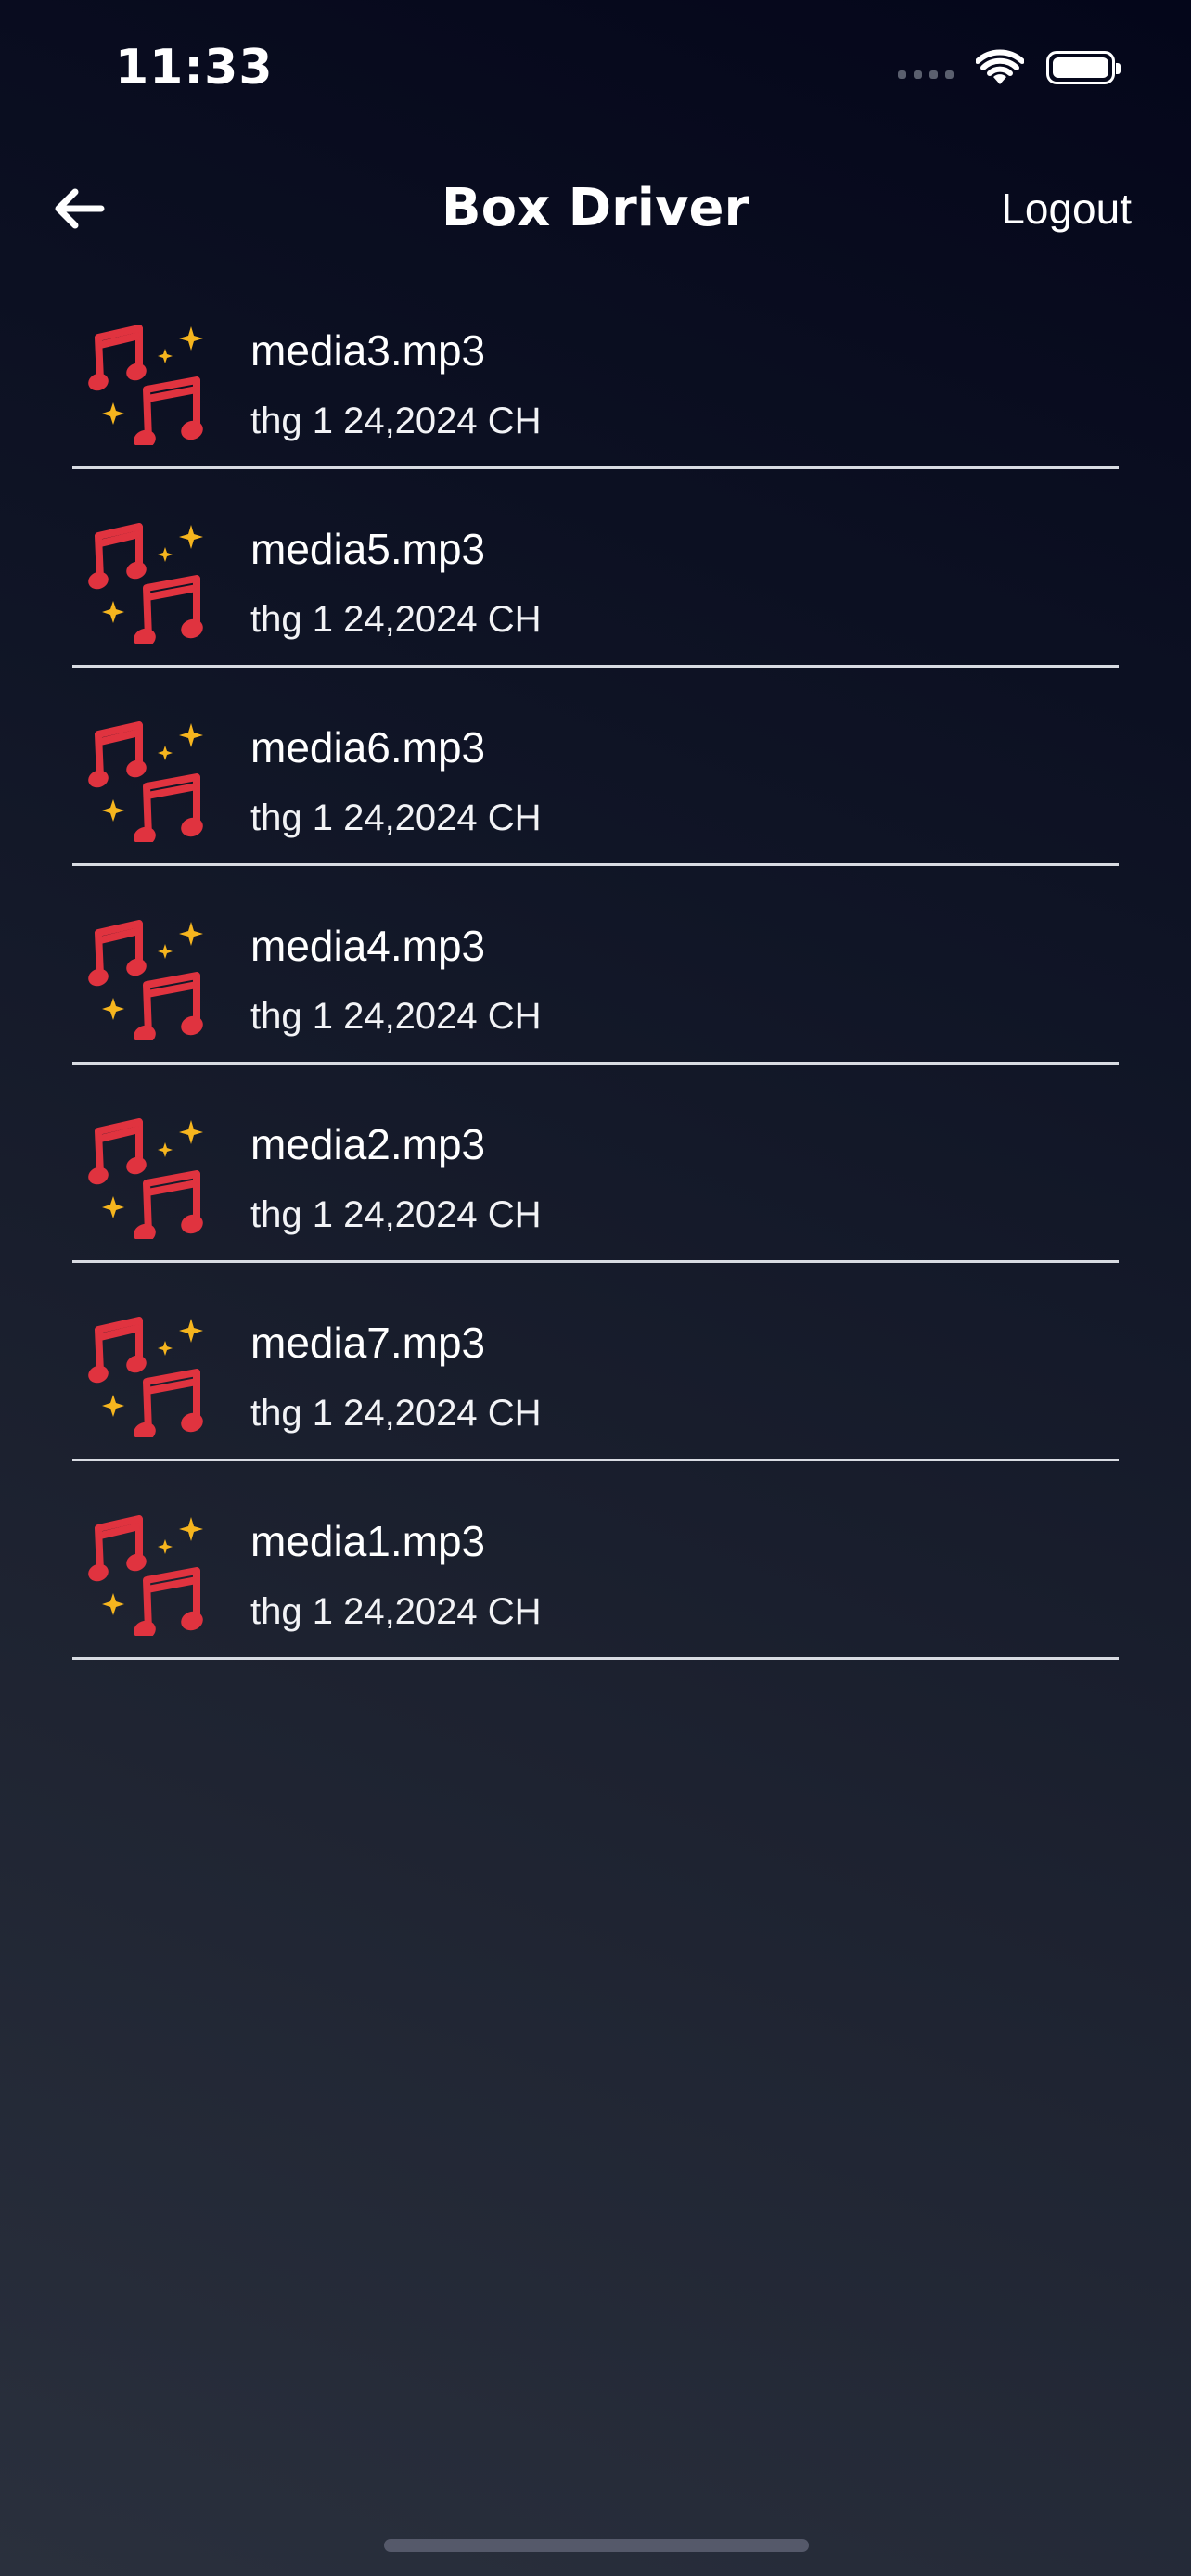  Describe the element at coordinates (595, 370) in the screenshot. I see `list-item: media3.mp3 thg 1 24,2024 CH` at that location.